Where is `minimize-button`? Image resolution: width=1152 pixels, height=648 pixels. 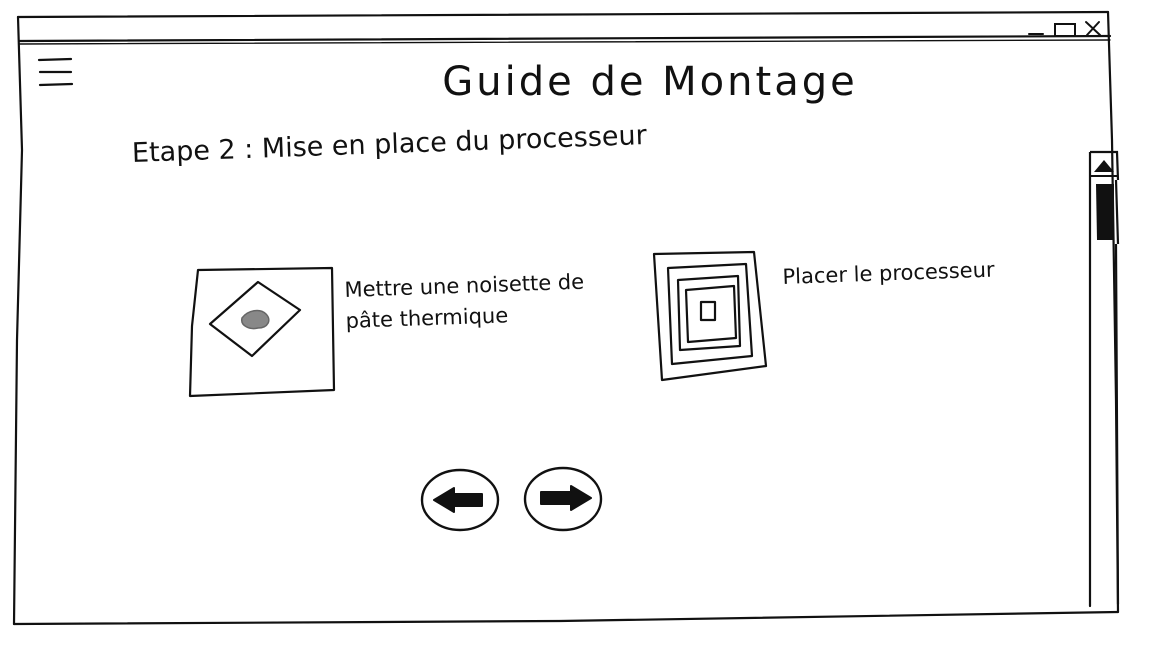 minimize-button is located at coordinates (1036, 29).